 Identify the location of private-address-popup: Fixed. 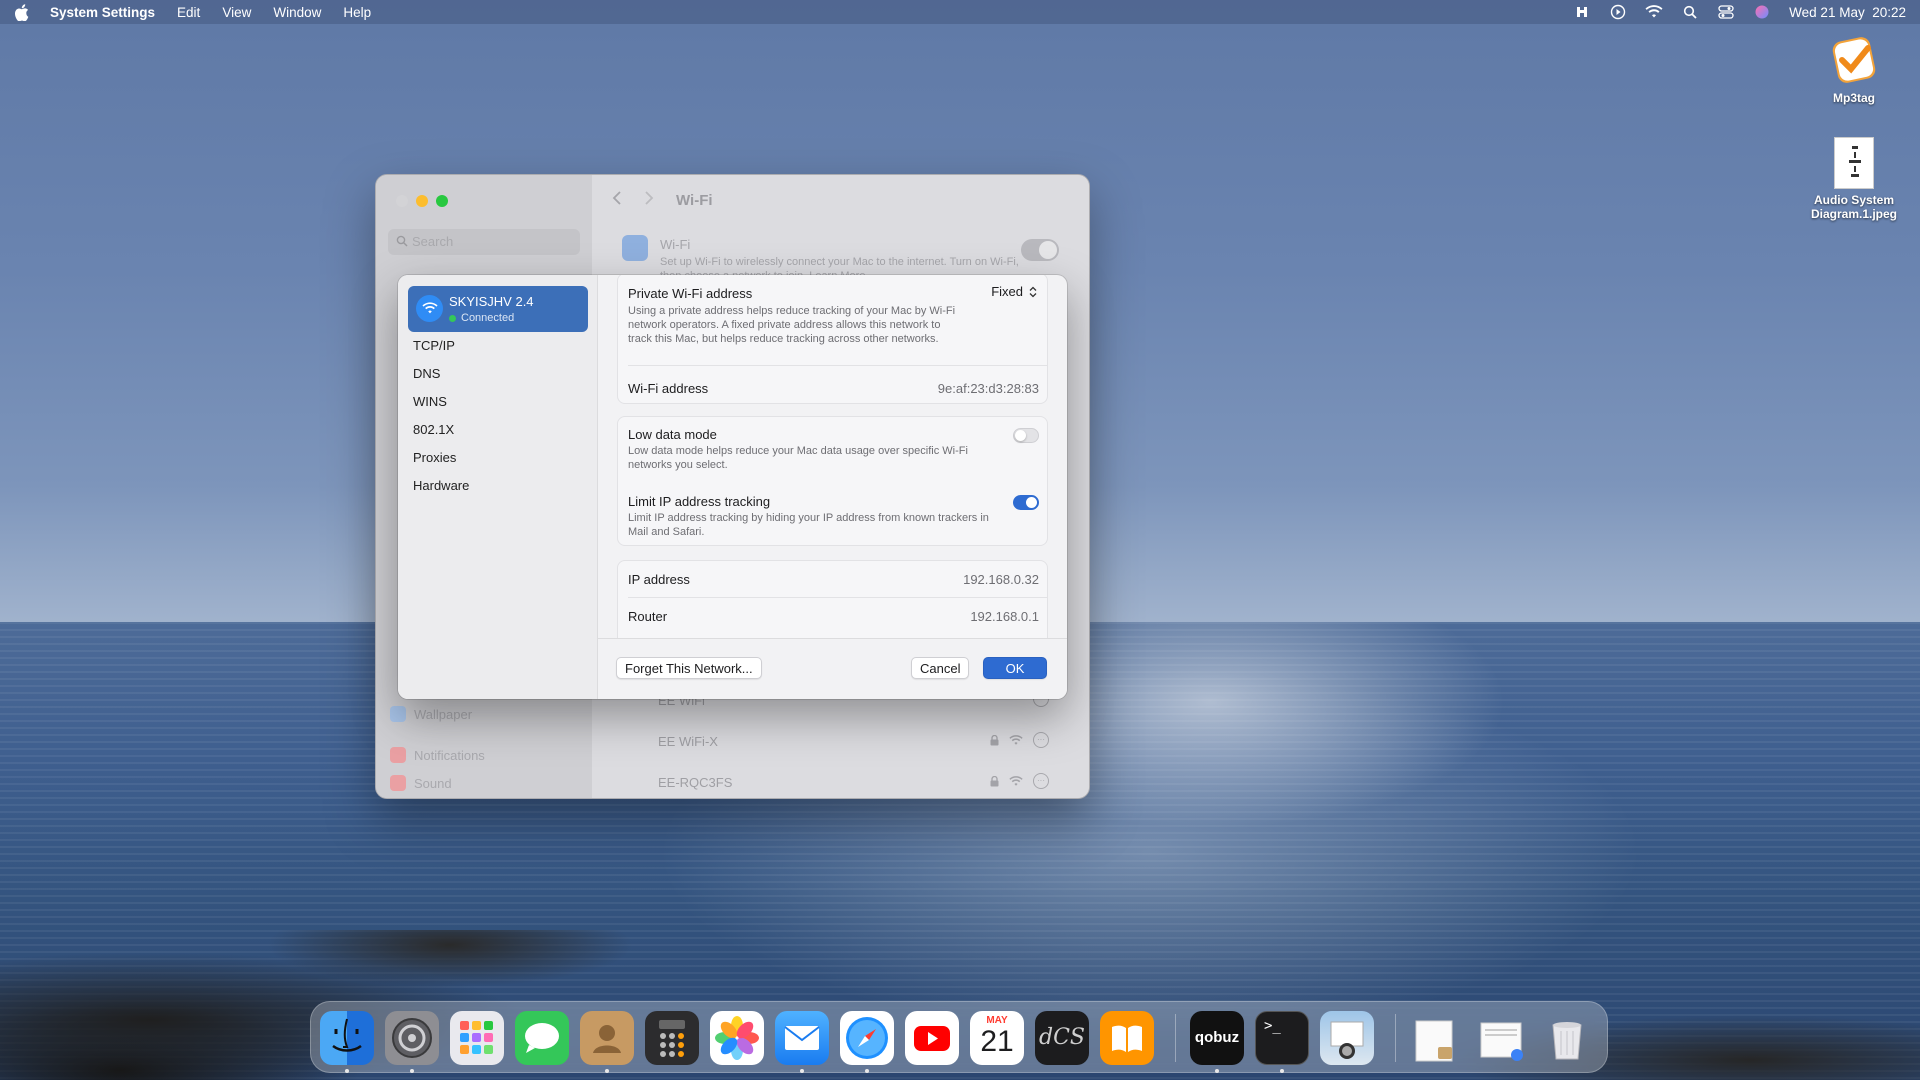
(1014, 291).